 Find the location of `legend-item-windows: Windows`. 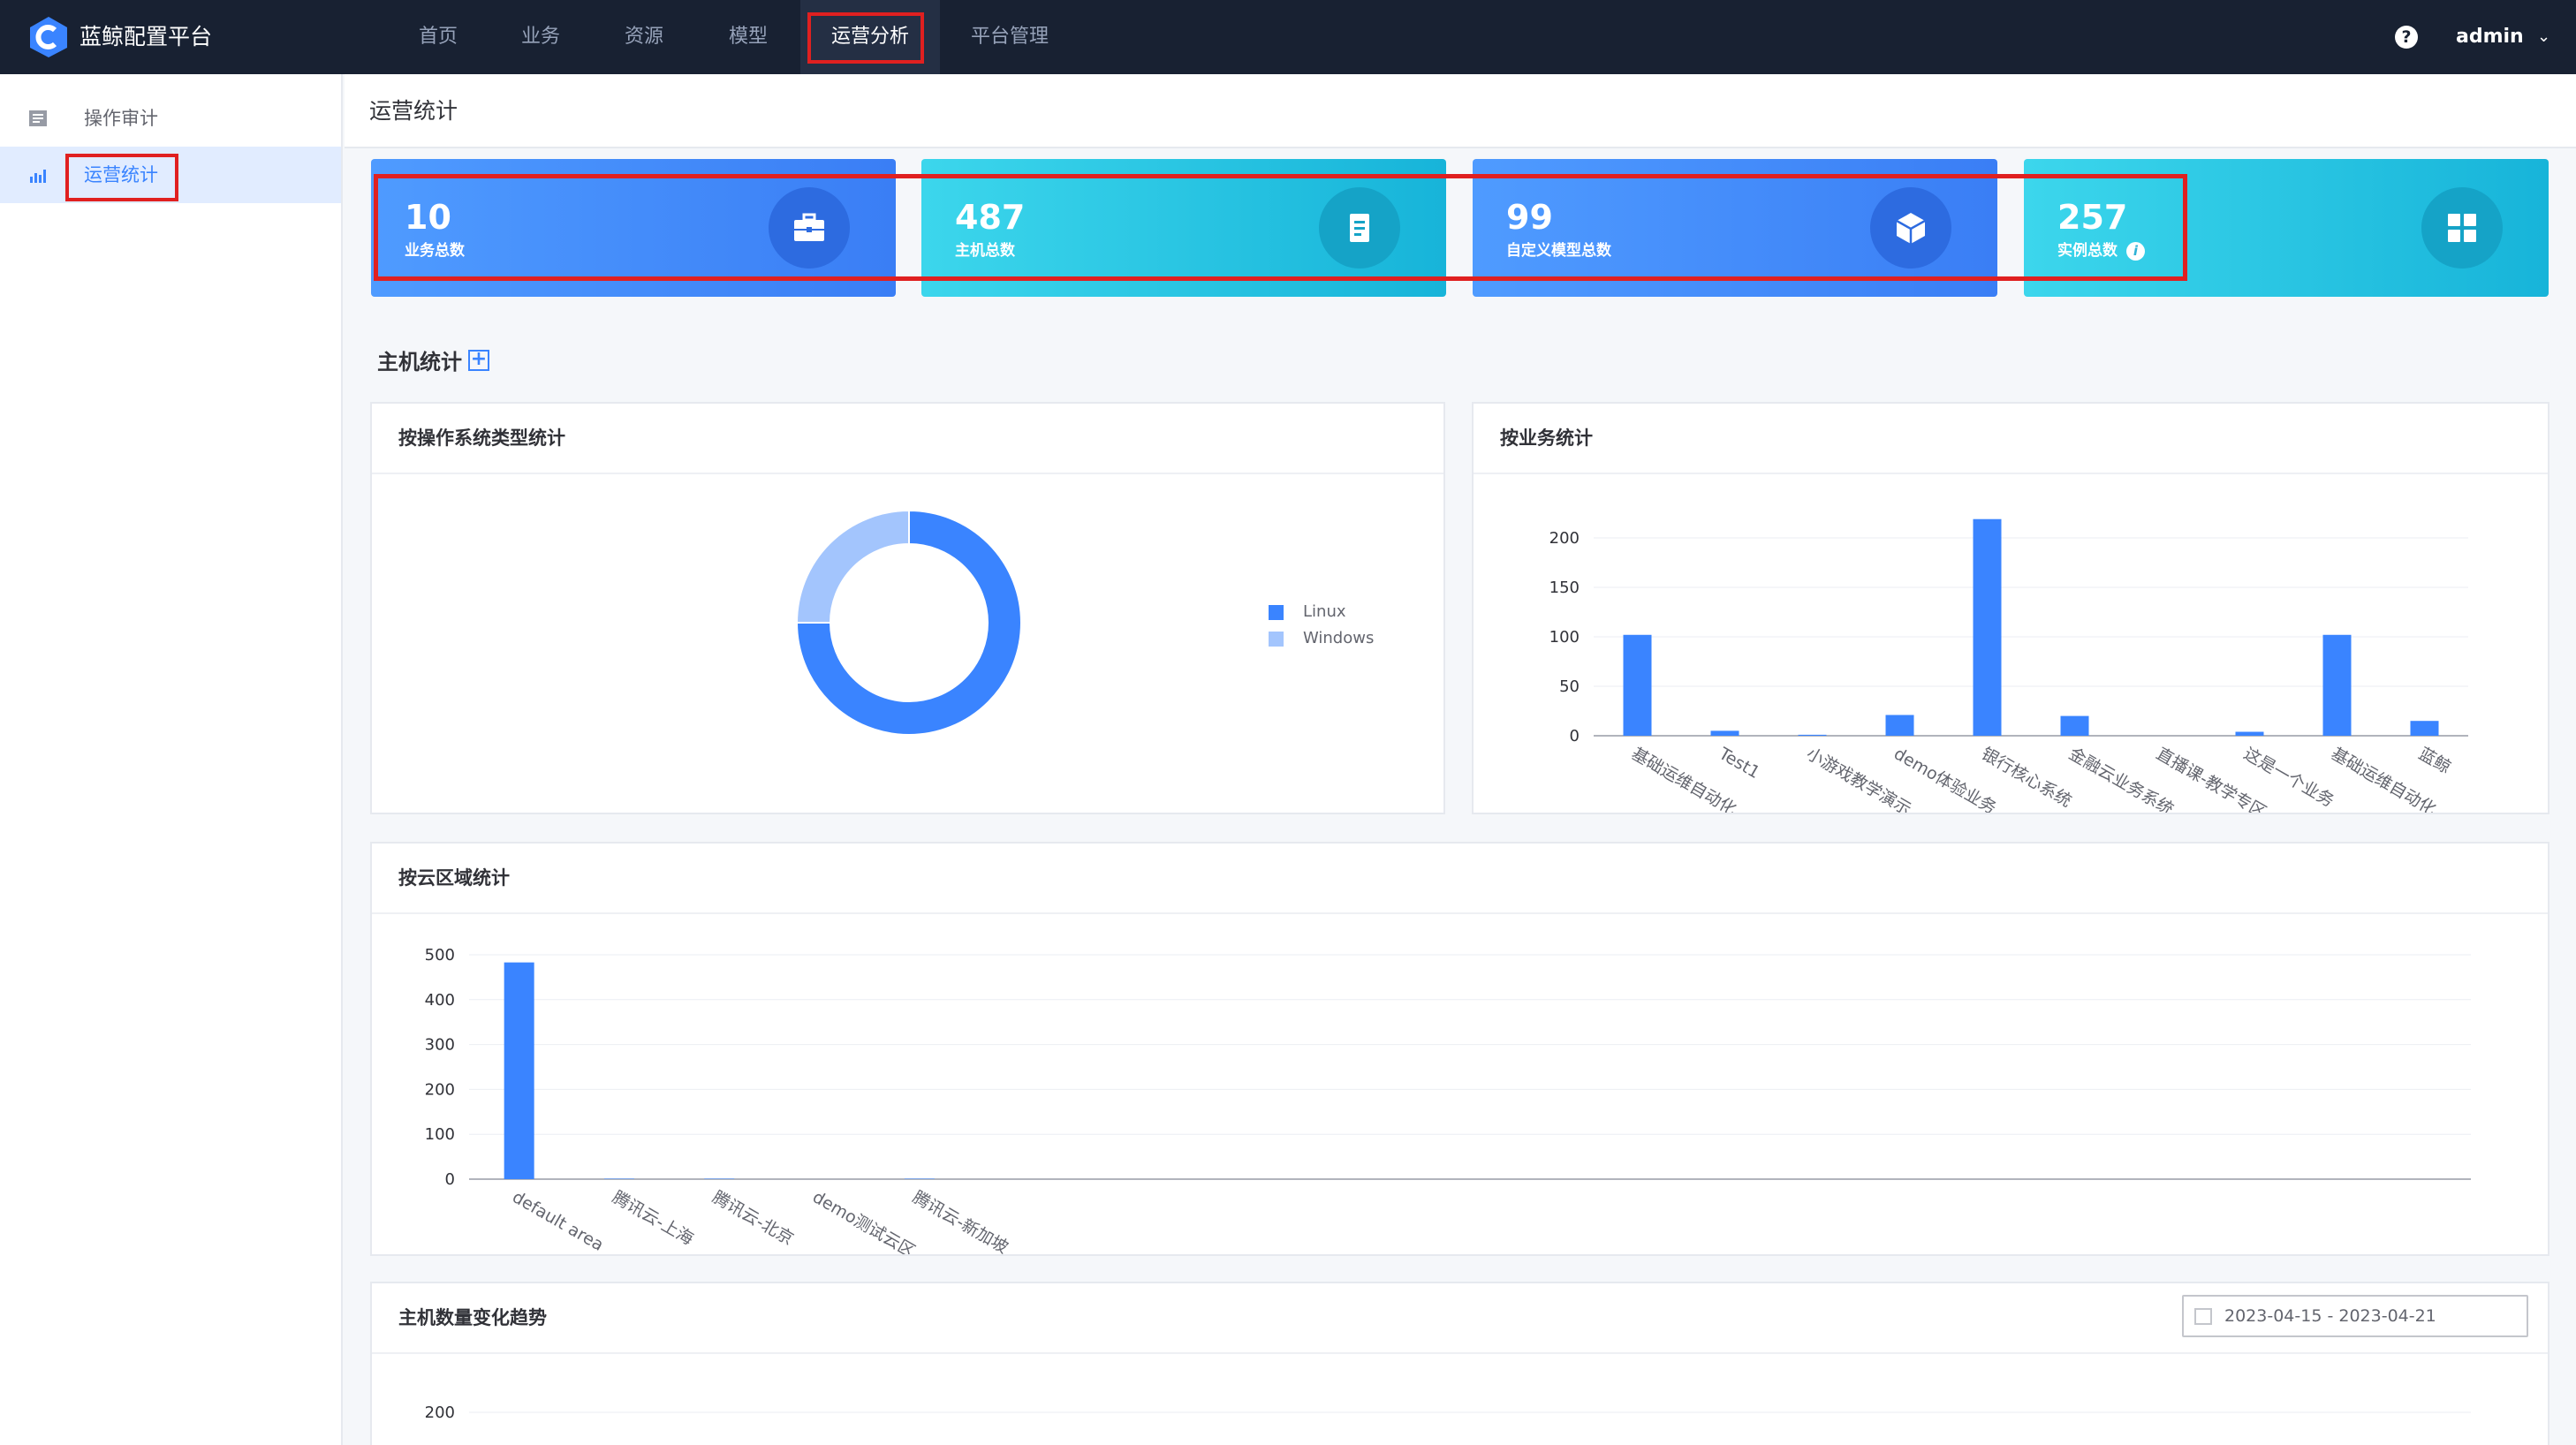

legend-item-windows: Windows is located at coordinates (1321, 638).